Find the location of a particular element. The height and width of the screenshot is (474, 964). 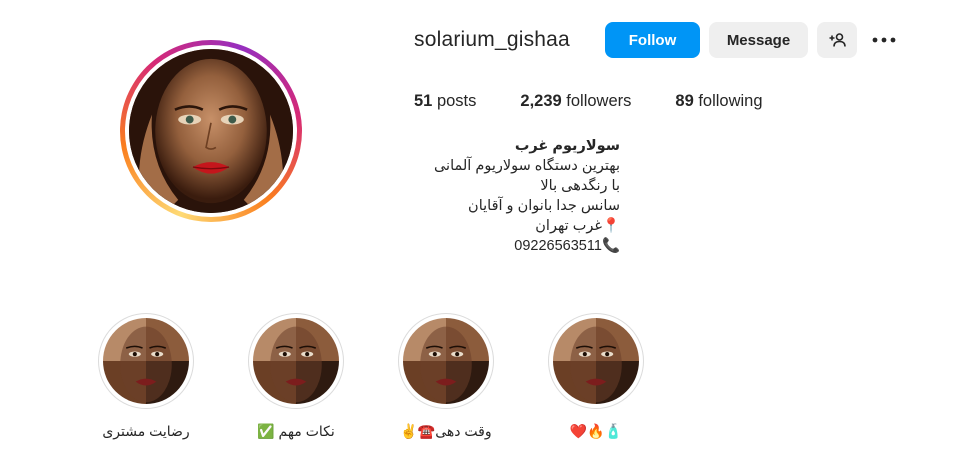

follow-button: Follow is located at coordinates (652, 40).